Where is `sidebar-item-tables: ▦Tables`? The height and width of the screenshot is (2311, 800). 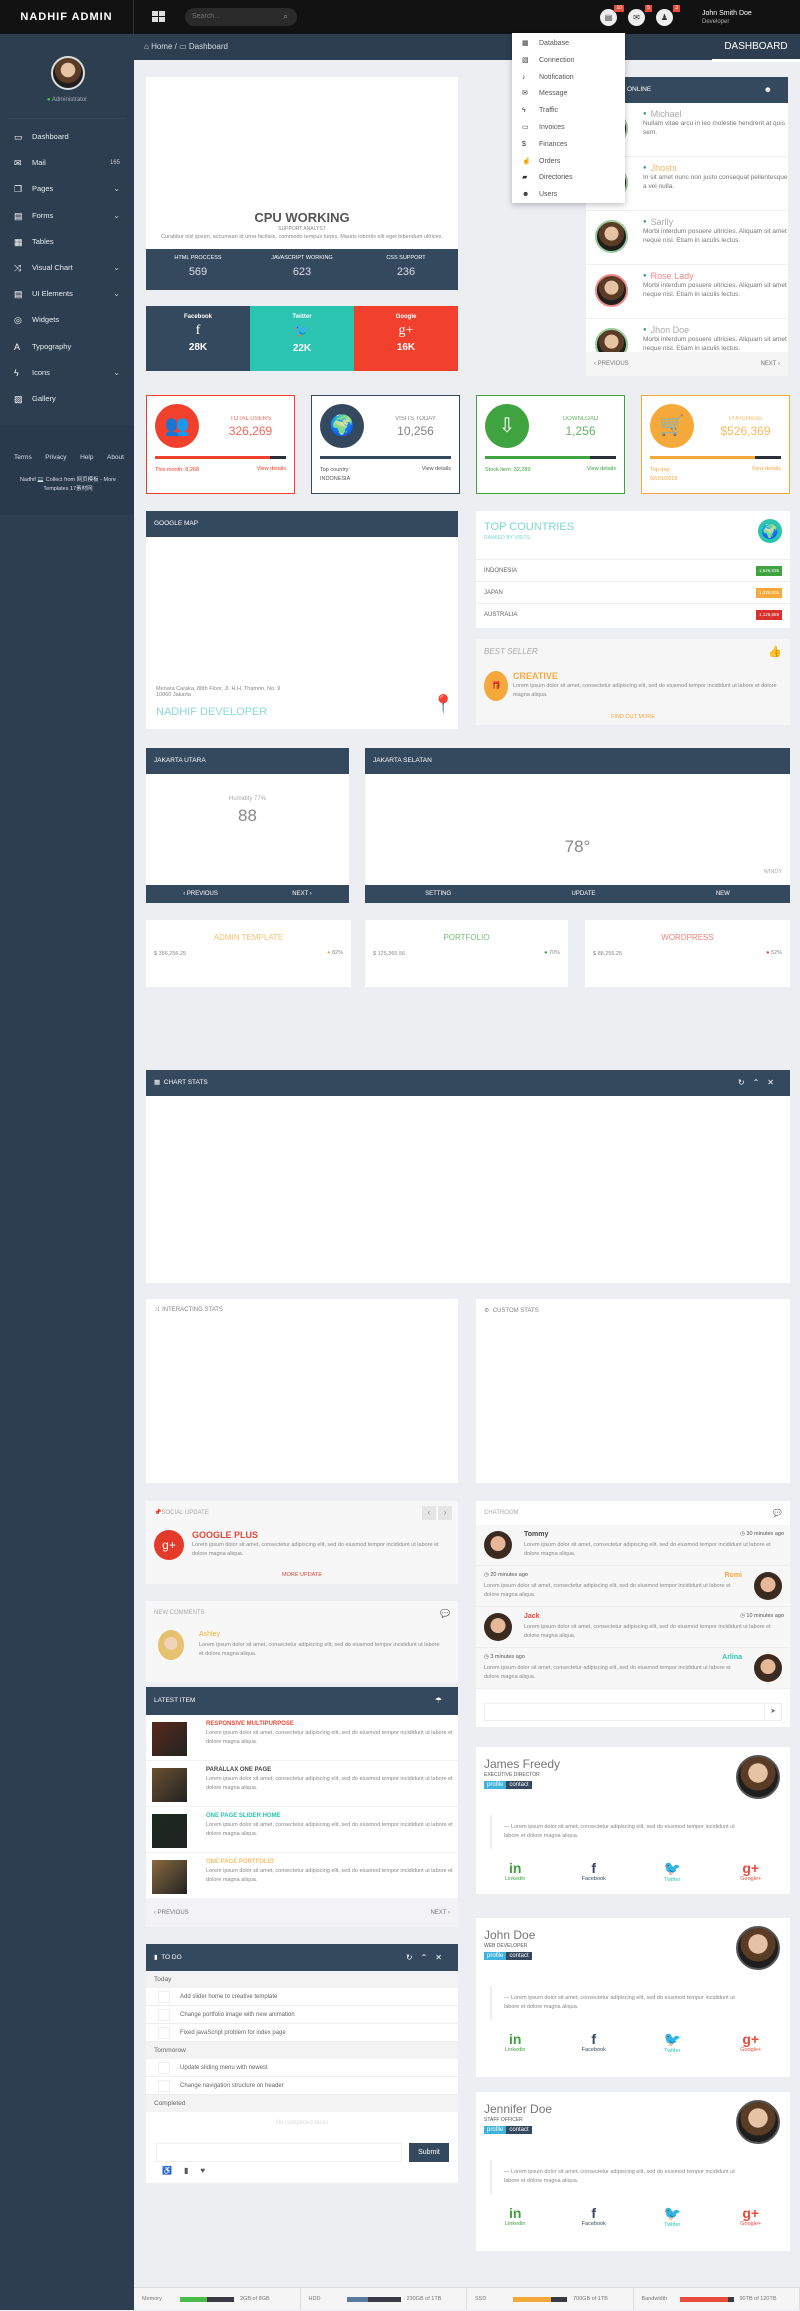 sidebar-item-tables: ▦Tables is located at coordinates (67, 242).